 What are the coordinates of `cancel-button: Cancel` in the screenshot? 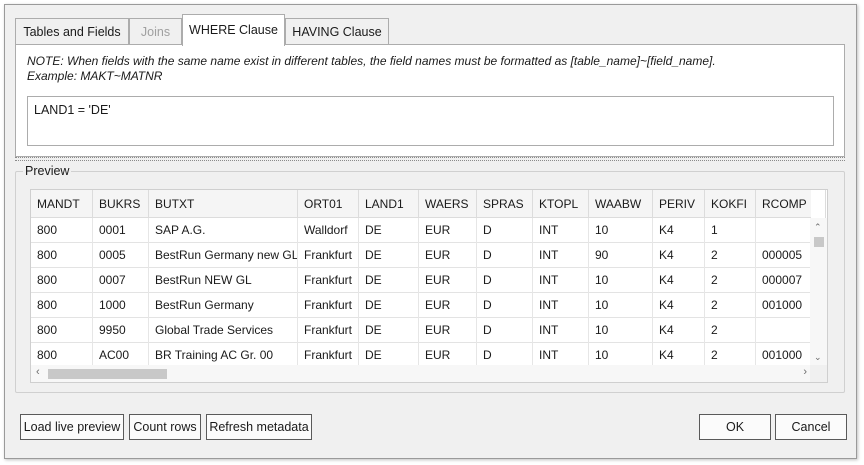 It's located at (811, 427).